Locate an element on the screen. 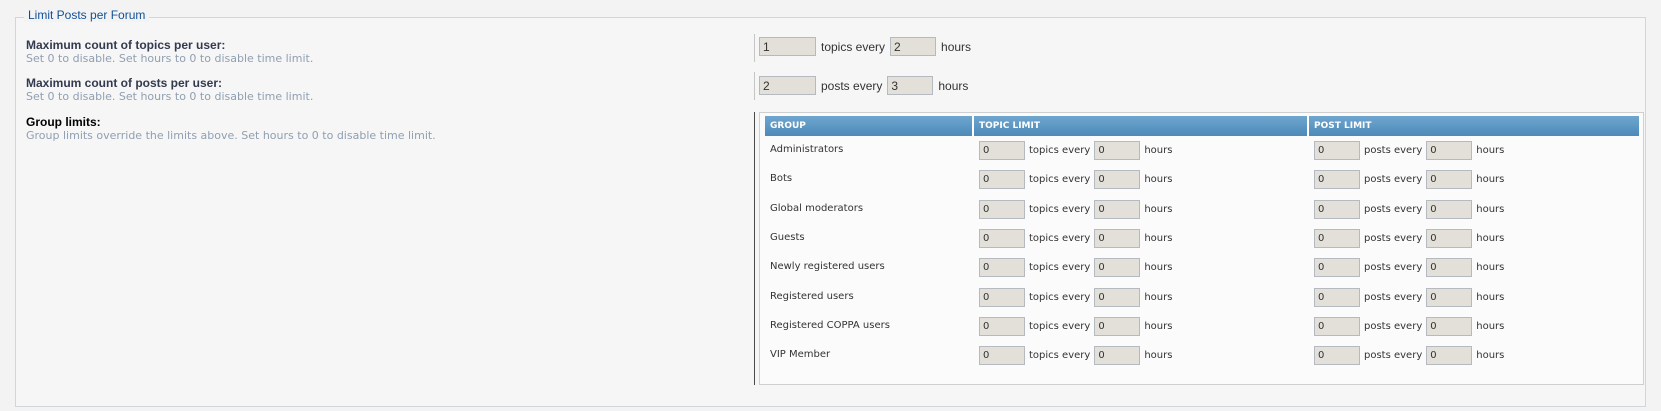  topics-hours-label: hours is located at coordinates (956, 46).